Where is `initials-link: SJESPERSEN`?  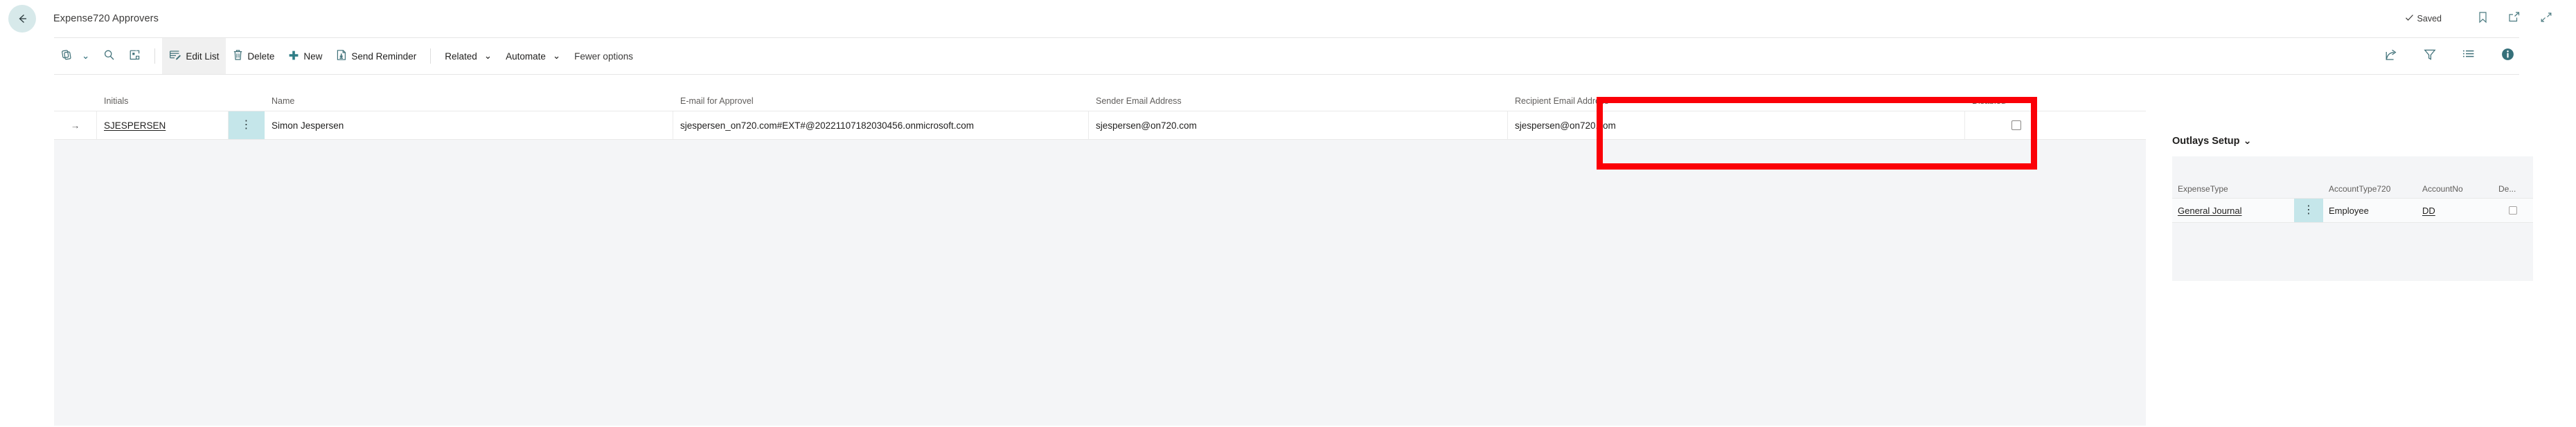
initials-link: SJESPERSEN is located at coordinates (135, 125).